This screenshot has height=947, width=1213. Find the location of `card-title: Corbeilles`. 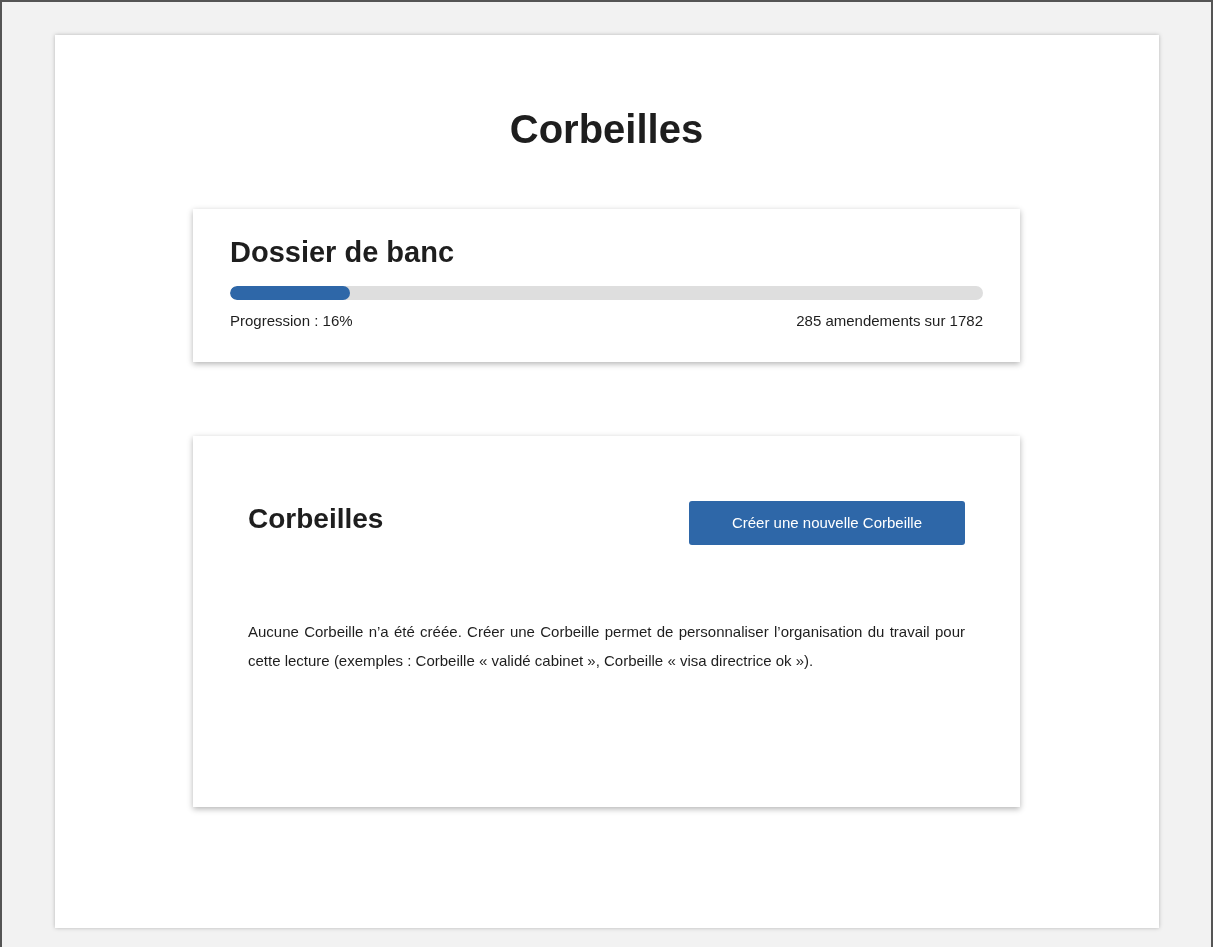

card-title: Corbeilles is located at coordinates (316, 519).